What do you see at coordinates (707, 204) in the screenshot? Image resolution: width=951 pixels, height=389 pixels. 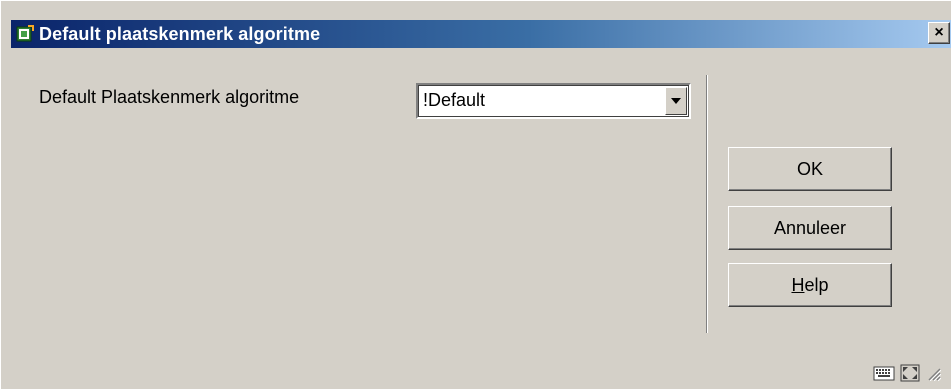 I see `vertical-separator` at bounding box center [707, 204].